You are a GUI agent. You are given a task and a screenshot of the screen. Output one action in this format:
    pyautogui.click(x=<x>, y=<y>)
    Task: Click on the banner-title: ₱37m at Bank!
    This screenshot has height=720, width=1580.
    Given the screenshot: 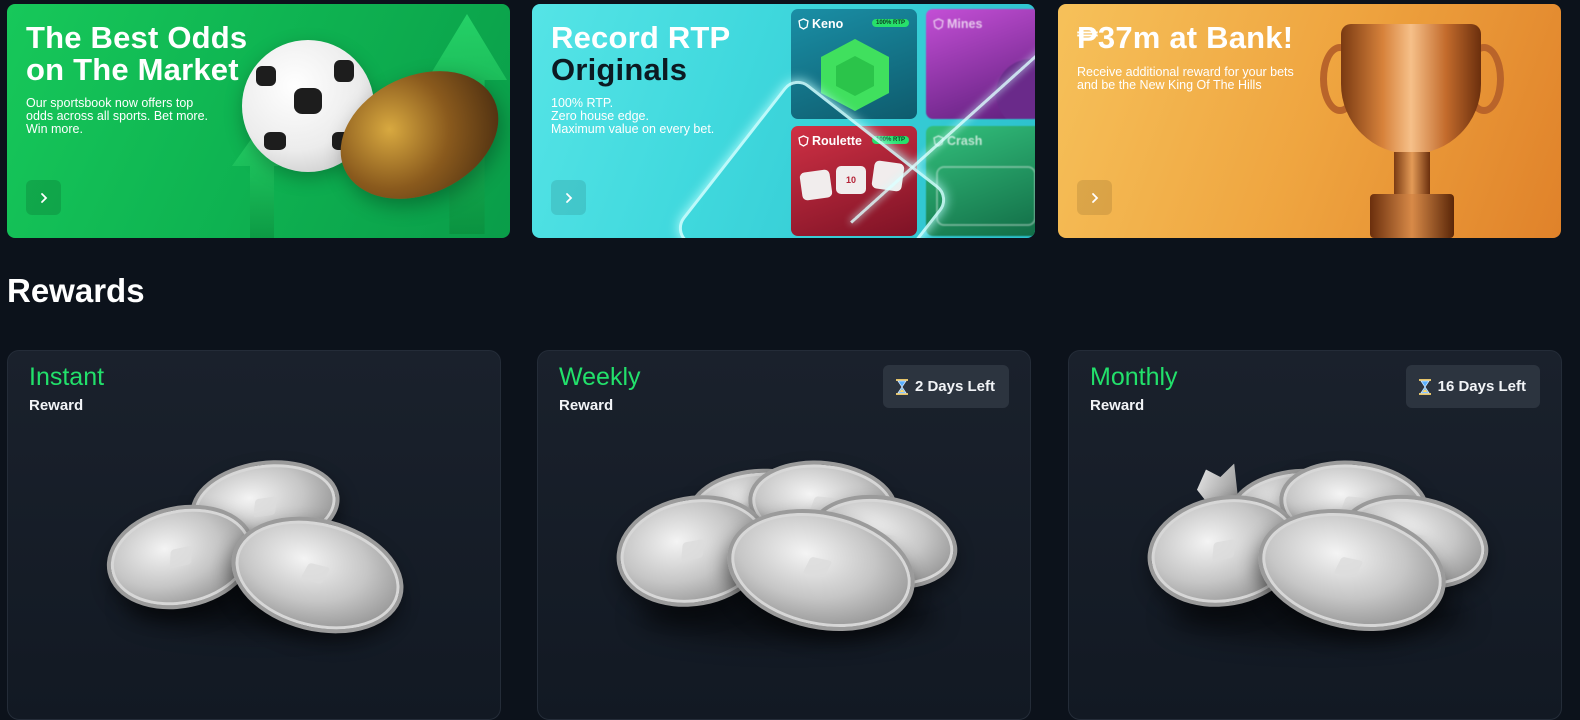 What is the action you would take?
    pyautogui.click(x=1185, y=37)
    